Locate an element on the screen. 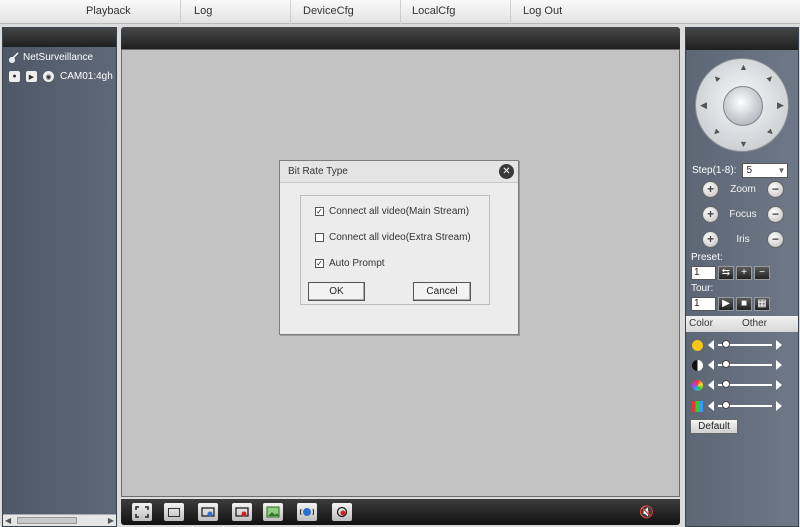 This screenshot has height=527, width=800. goto-preset-icon: ⇆ is located at coordinates (726, 273).